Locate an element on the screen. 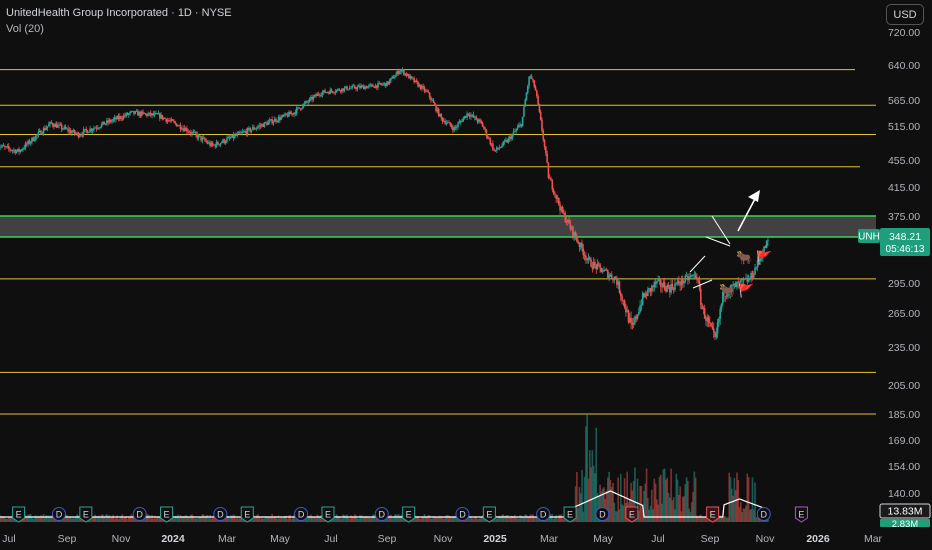 This screenshot has height=550, width=932. y-axis-tick-label: 455.00 is located at coordinates (904, 161).